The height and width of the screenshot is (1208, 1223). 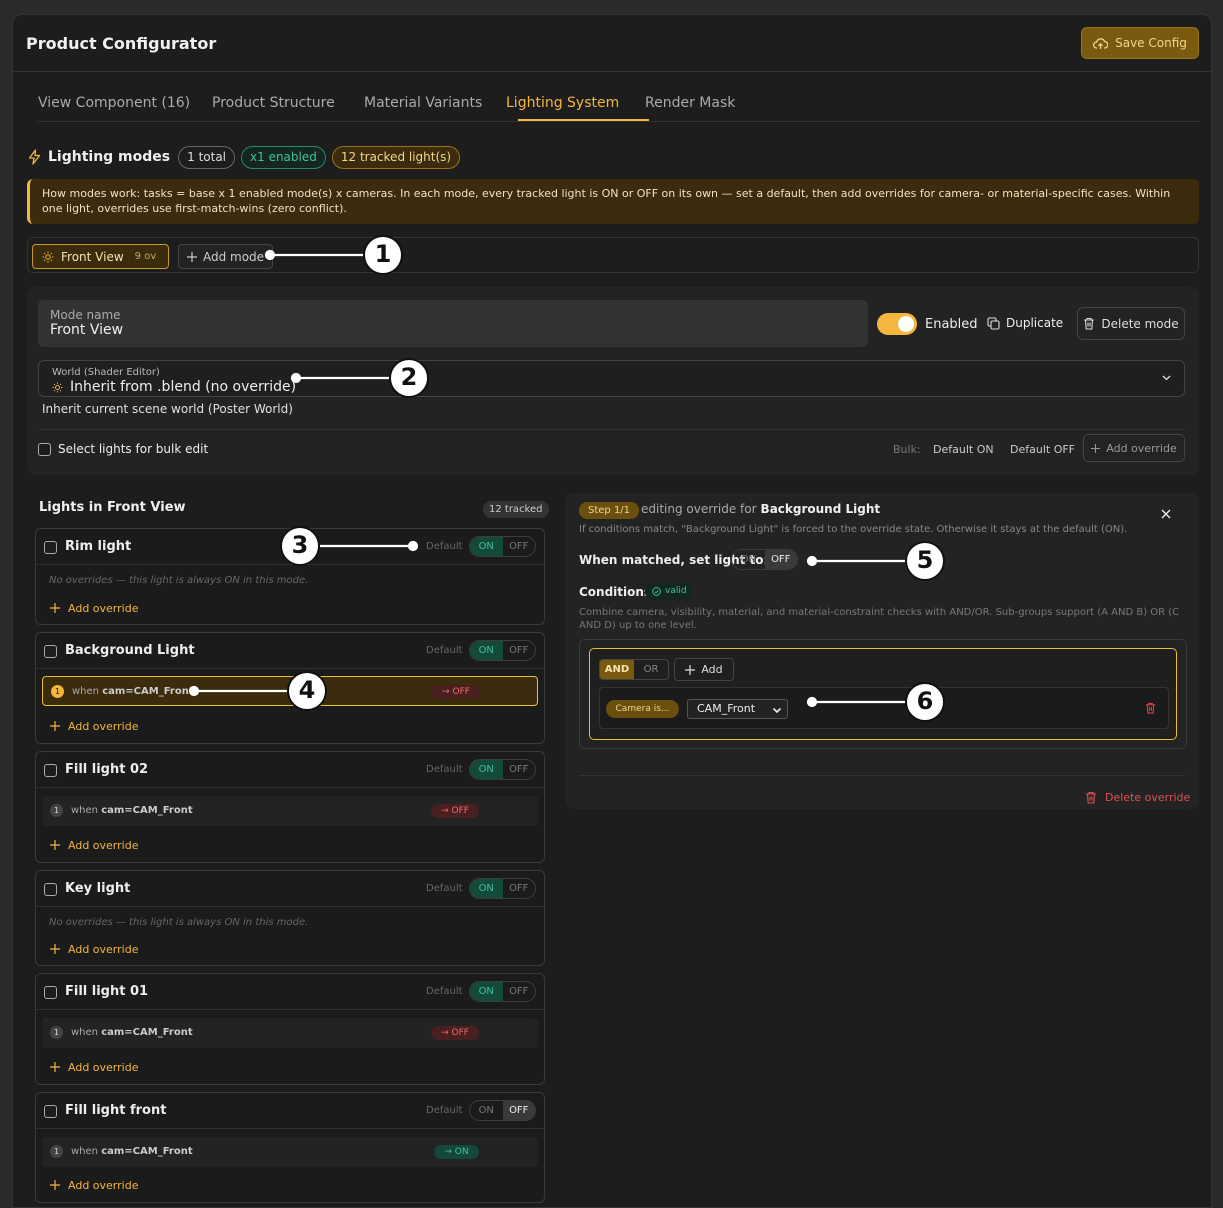 I want to click on bulk-label: Bulk:, so click(x=907, y=449).